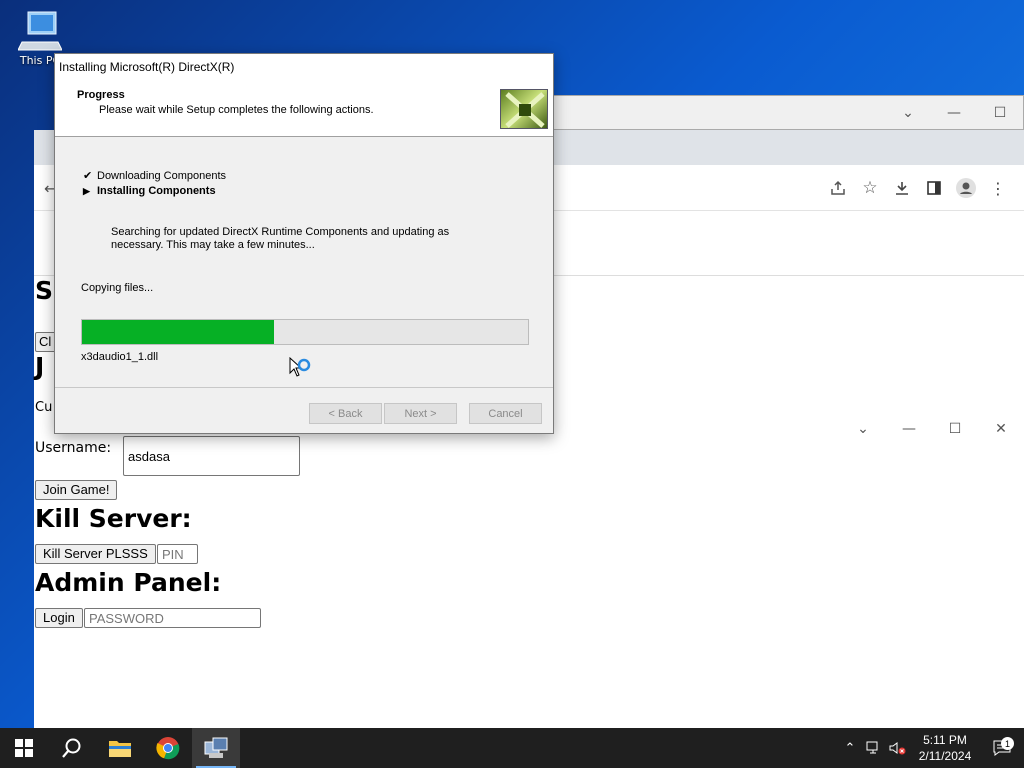 Image resolution: width=1024 pixels, height=768 pixels. What do you see at coordinates (120, 357) in the screenshot?
I see `current-file-text: x3daudio1_1.dll` at bounding box center [120, 357].